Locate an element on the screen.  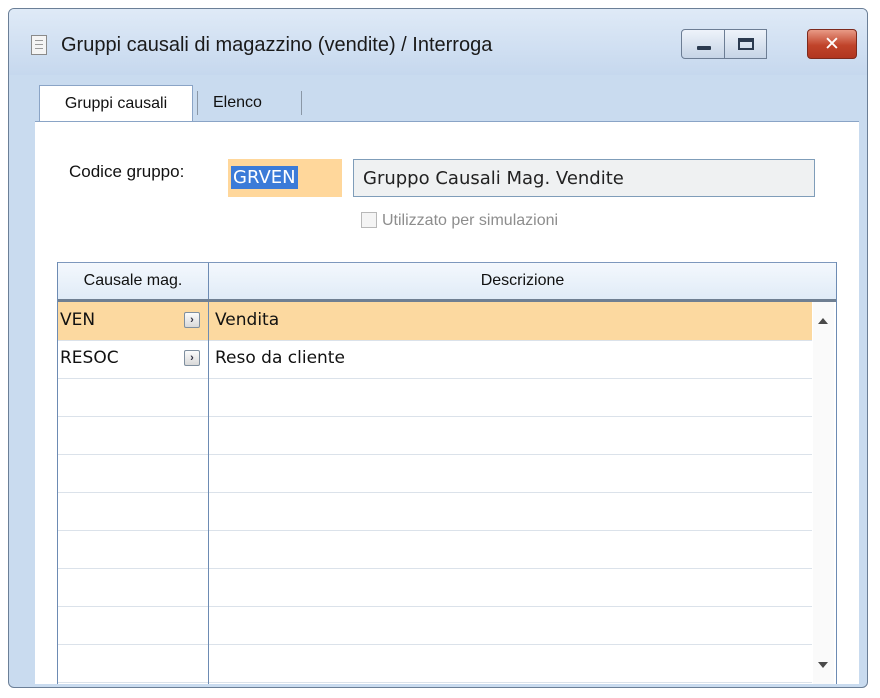
table-row: RESOC › Reso da cliente is located at coordinates (435, 359).